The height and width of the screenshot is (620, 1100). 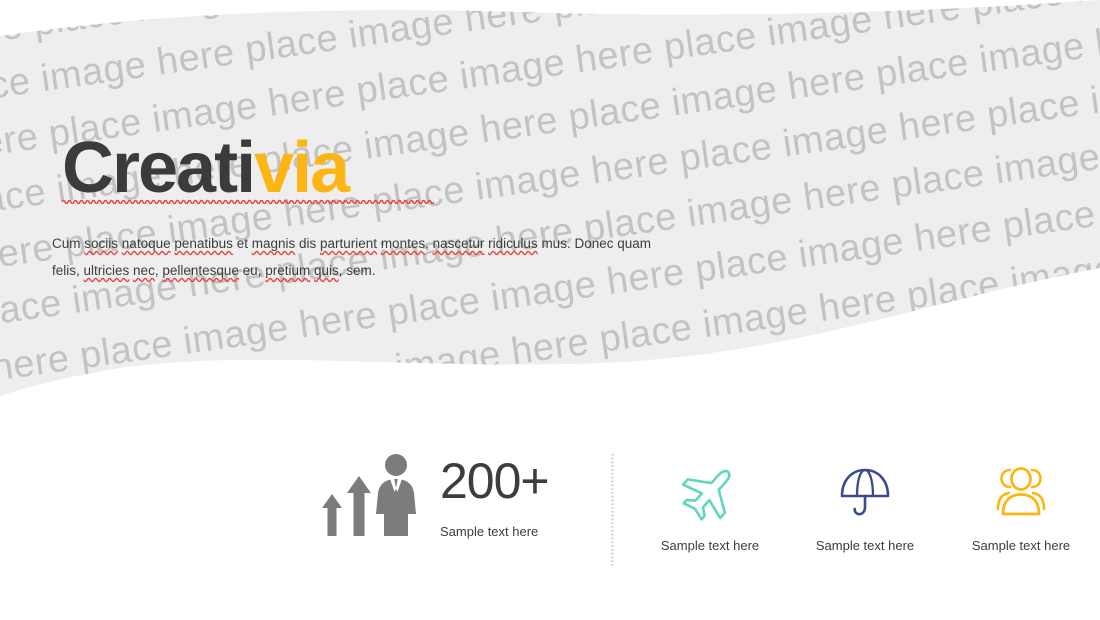 What do you see at coordinates (495, 481) in the screenshot?
I see `stat-number: 200+` at bounding box center [495, 481].